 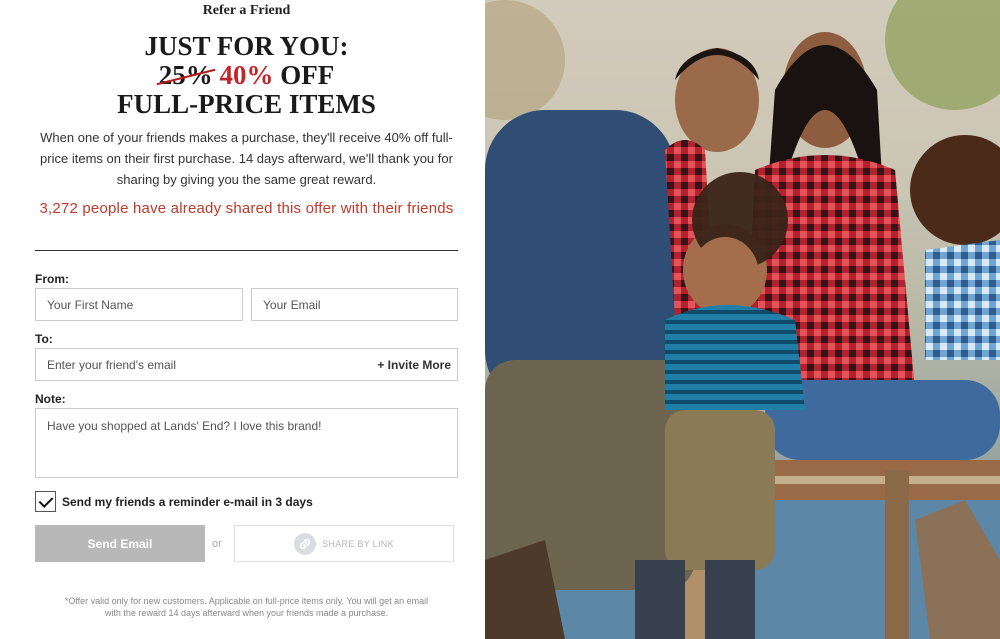 I want to click on headline-off: OFF, so click(x=307, y=75).